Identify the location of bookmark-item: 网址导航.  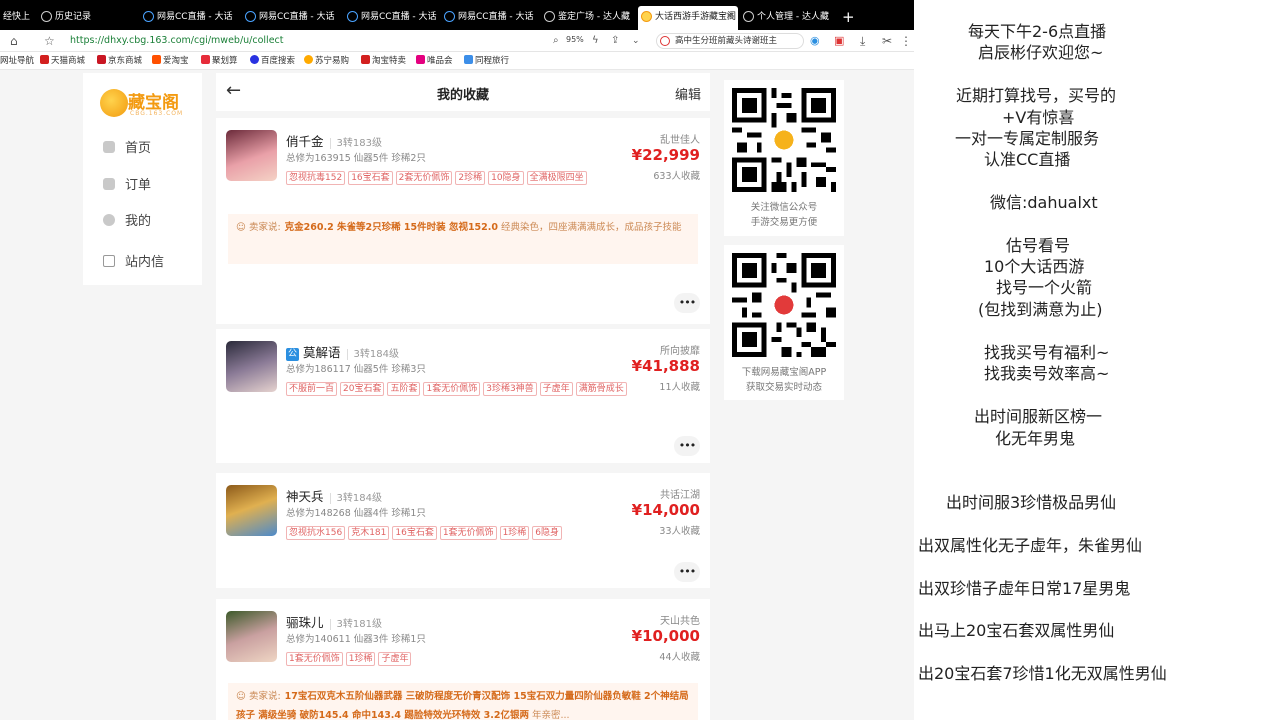
(17, 61).